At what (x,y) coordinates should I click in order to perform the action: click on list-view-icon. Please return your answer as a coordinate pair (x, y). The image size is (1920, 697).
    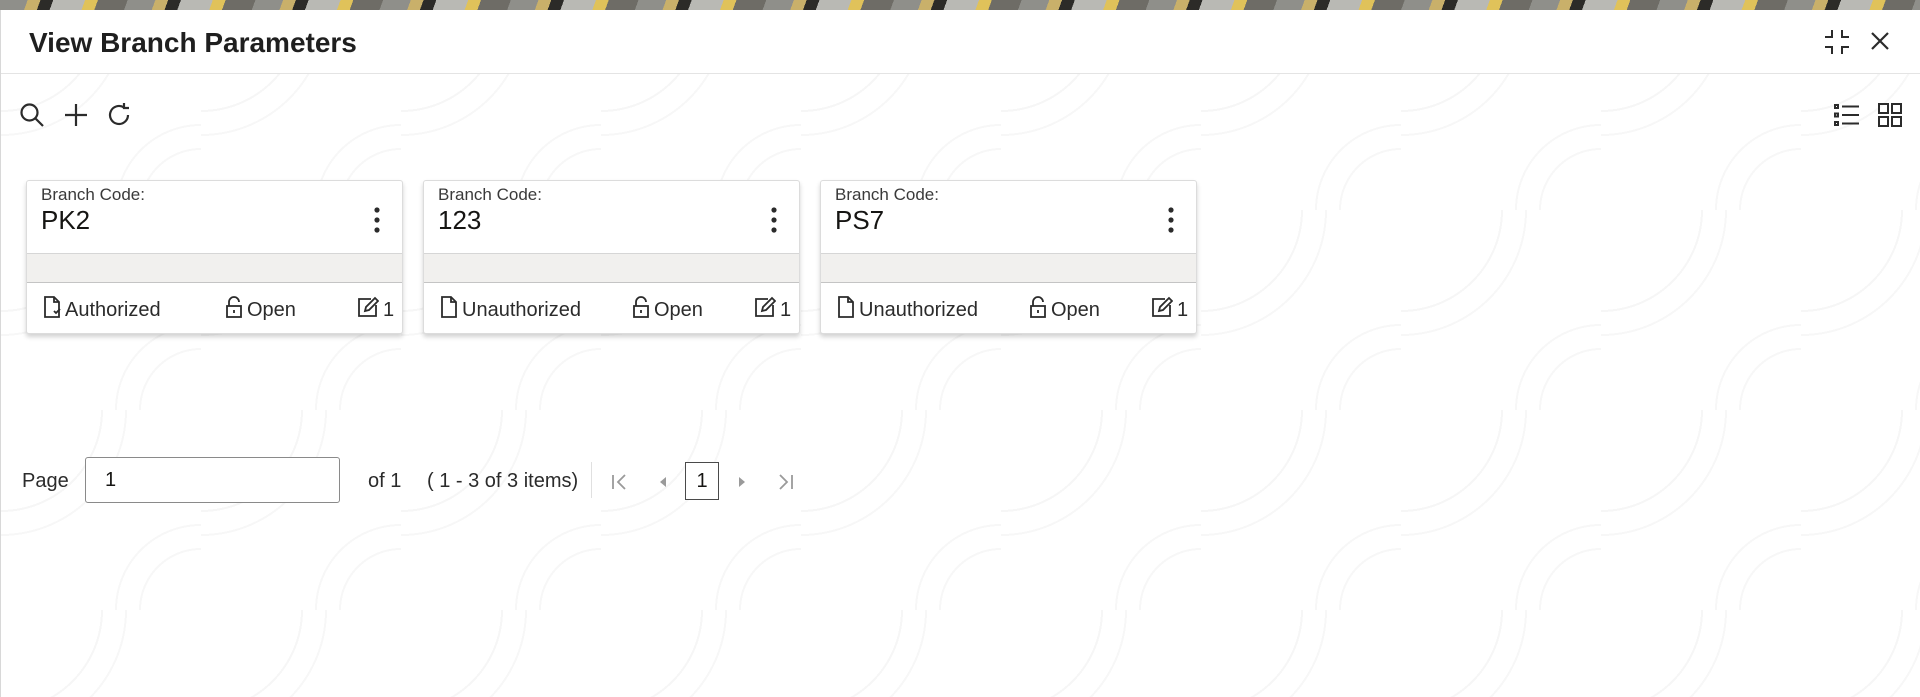
    Looking at the image, I should click on (1847, 117).